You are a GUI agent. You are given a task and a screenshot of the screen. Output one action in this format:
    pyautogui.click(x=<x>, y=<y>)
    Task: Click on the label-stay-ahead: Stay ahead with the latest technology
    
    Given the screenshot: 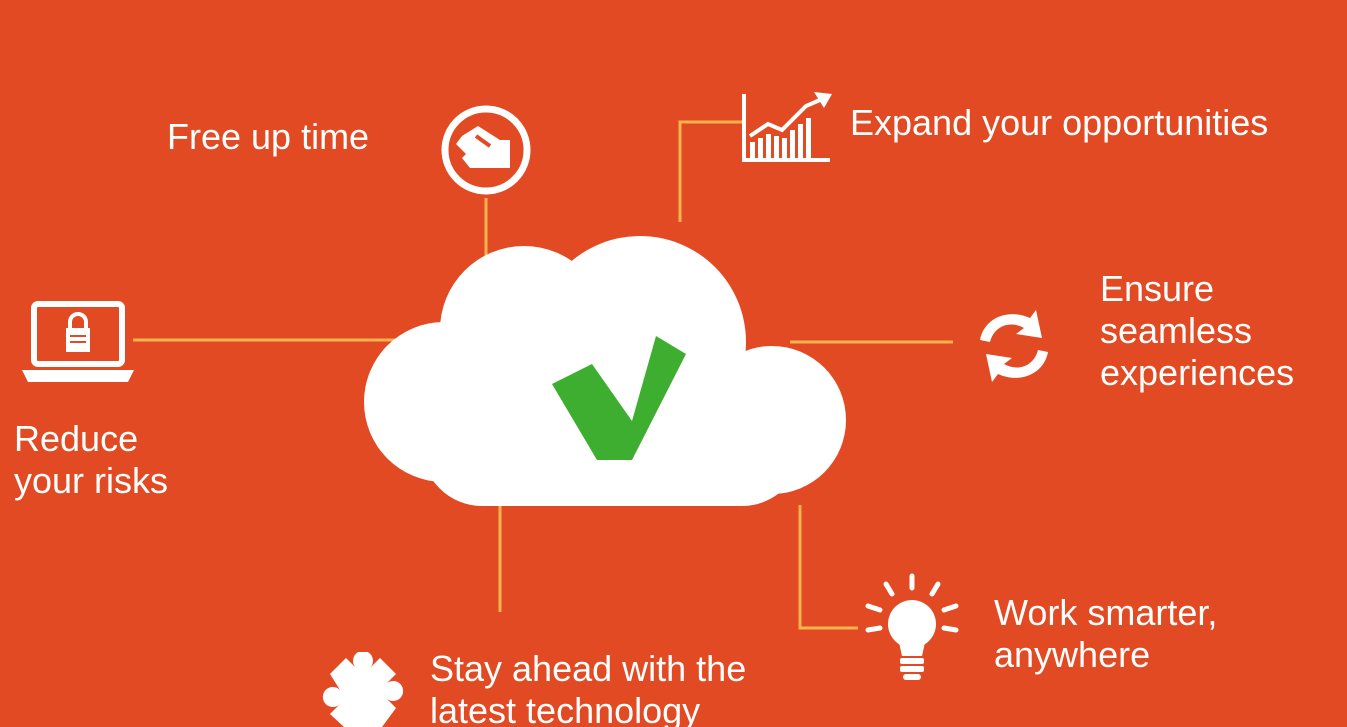 What is the action you would take?
    pyautogui.click(x=588, y=687)
    